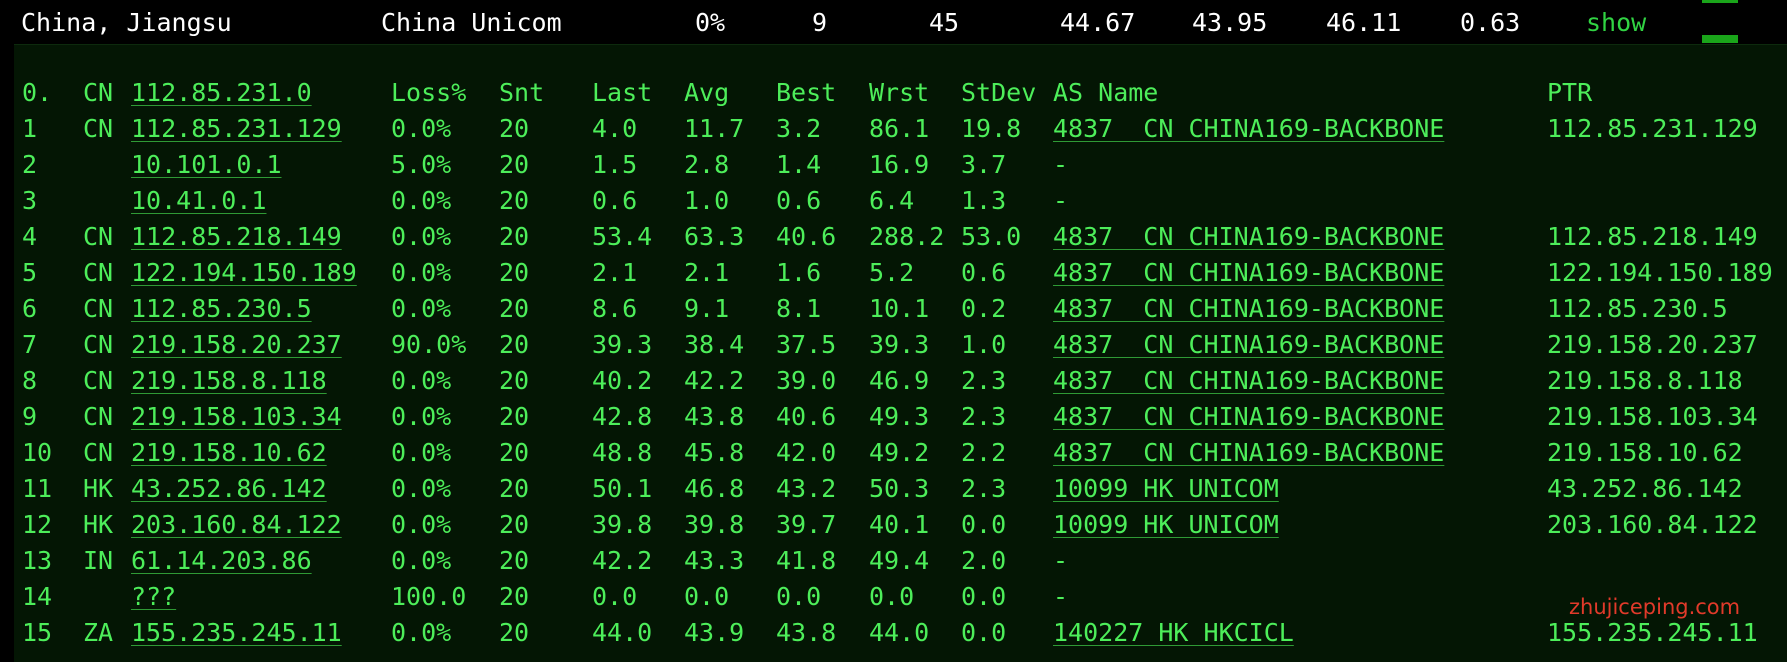  Describe the element at coordinates (899, 344) in the screenshot. I see `wrst-cell: 39.3` at that location.